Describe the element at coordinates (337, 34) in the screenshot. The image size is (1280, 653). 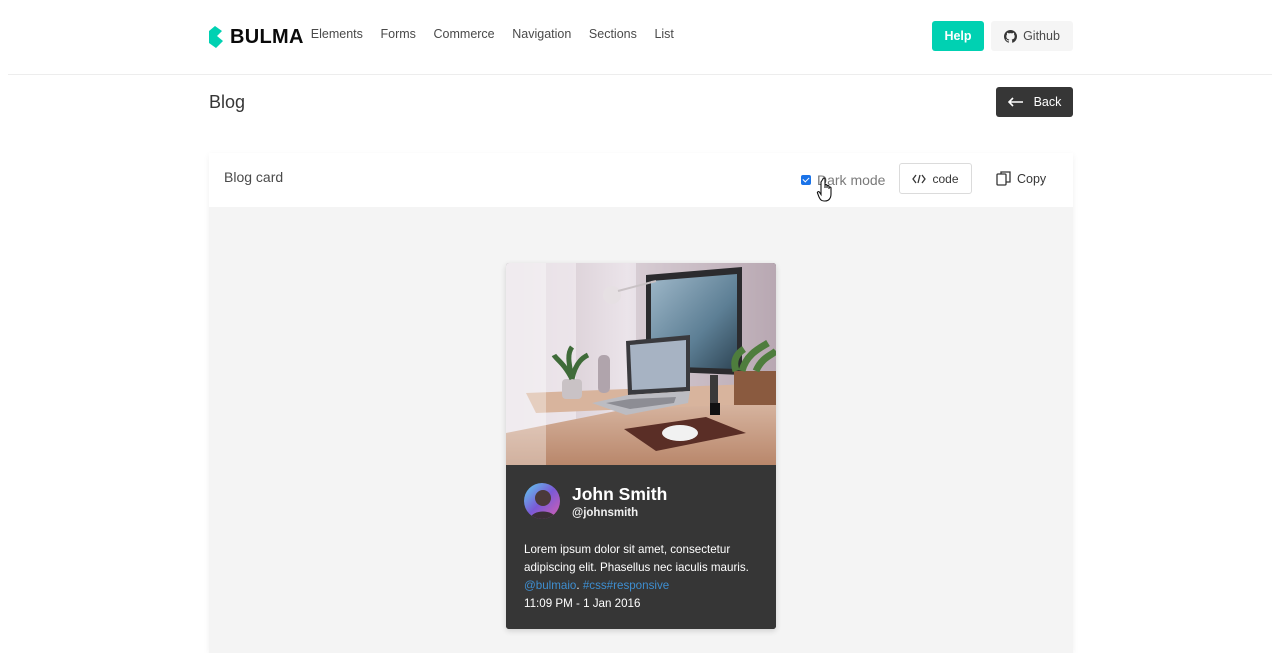
I see `nav-item-elements: Elements` at that location.